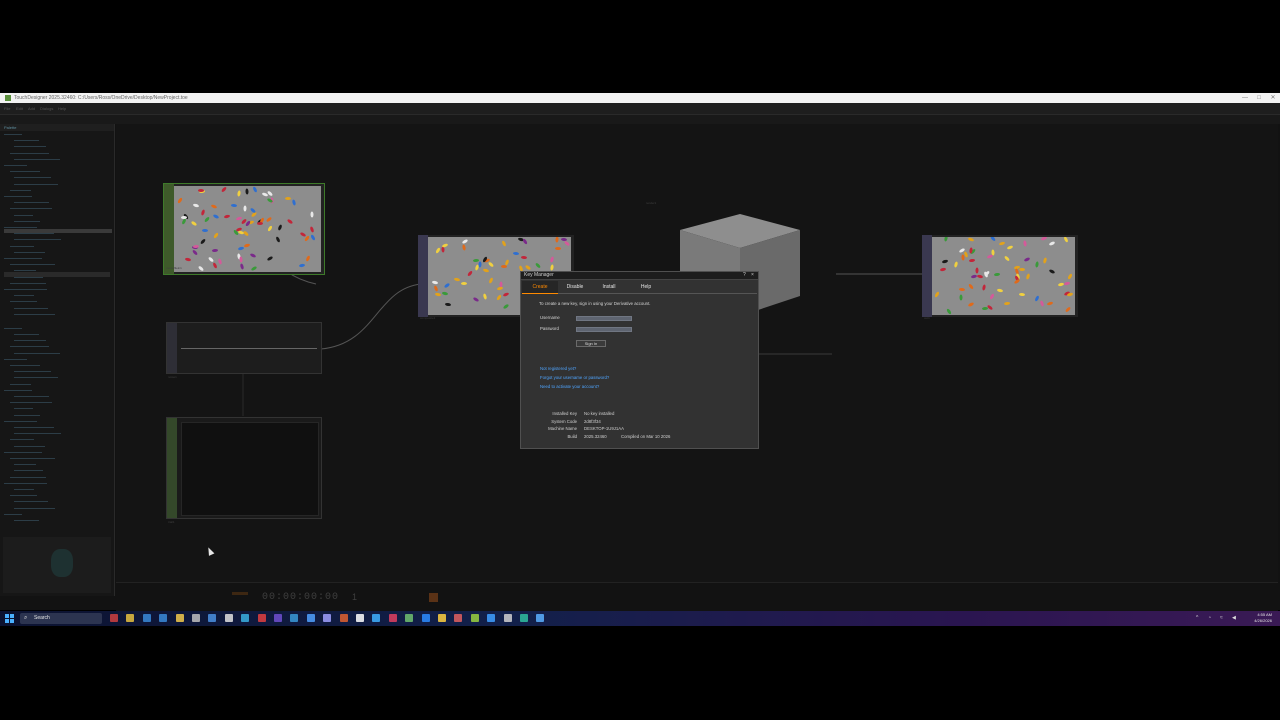 The width and height of the screenshot is (1280, 720). Describe the element at coordinates (744, 275) in the screenshot. I see `key-manager-help-button: ?` at that location.